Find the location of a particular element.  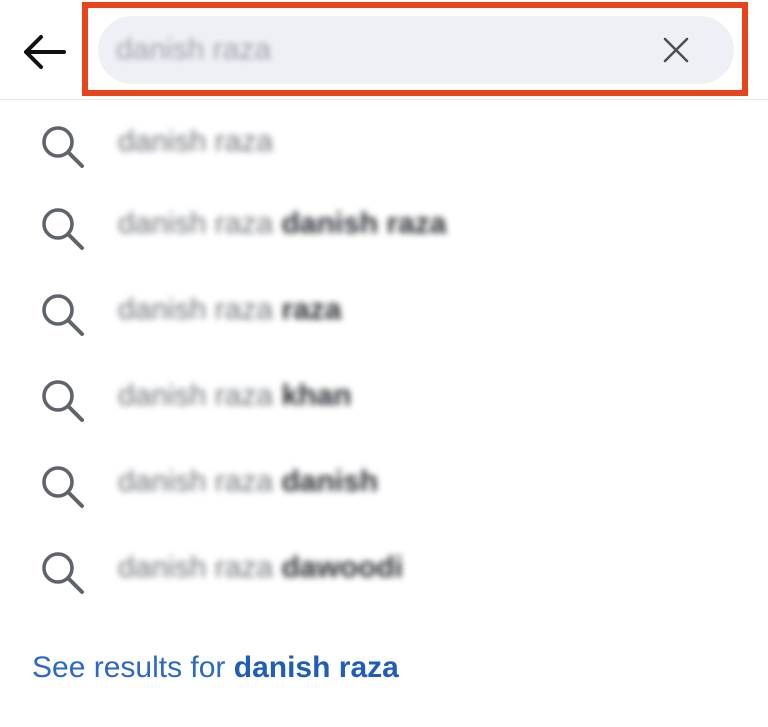

suggestion-text: danish raza khan is located at coordinates (235, 395).